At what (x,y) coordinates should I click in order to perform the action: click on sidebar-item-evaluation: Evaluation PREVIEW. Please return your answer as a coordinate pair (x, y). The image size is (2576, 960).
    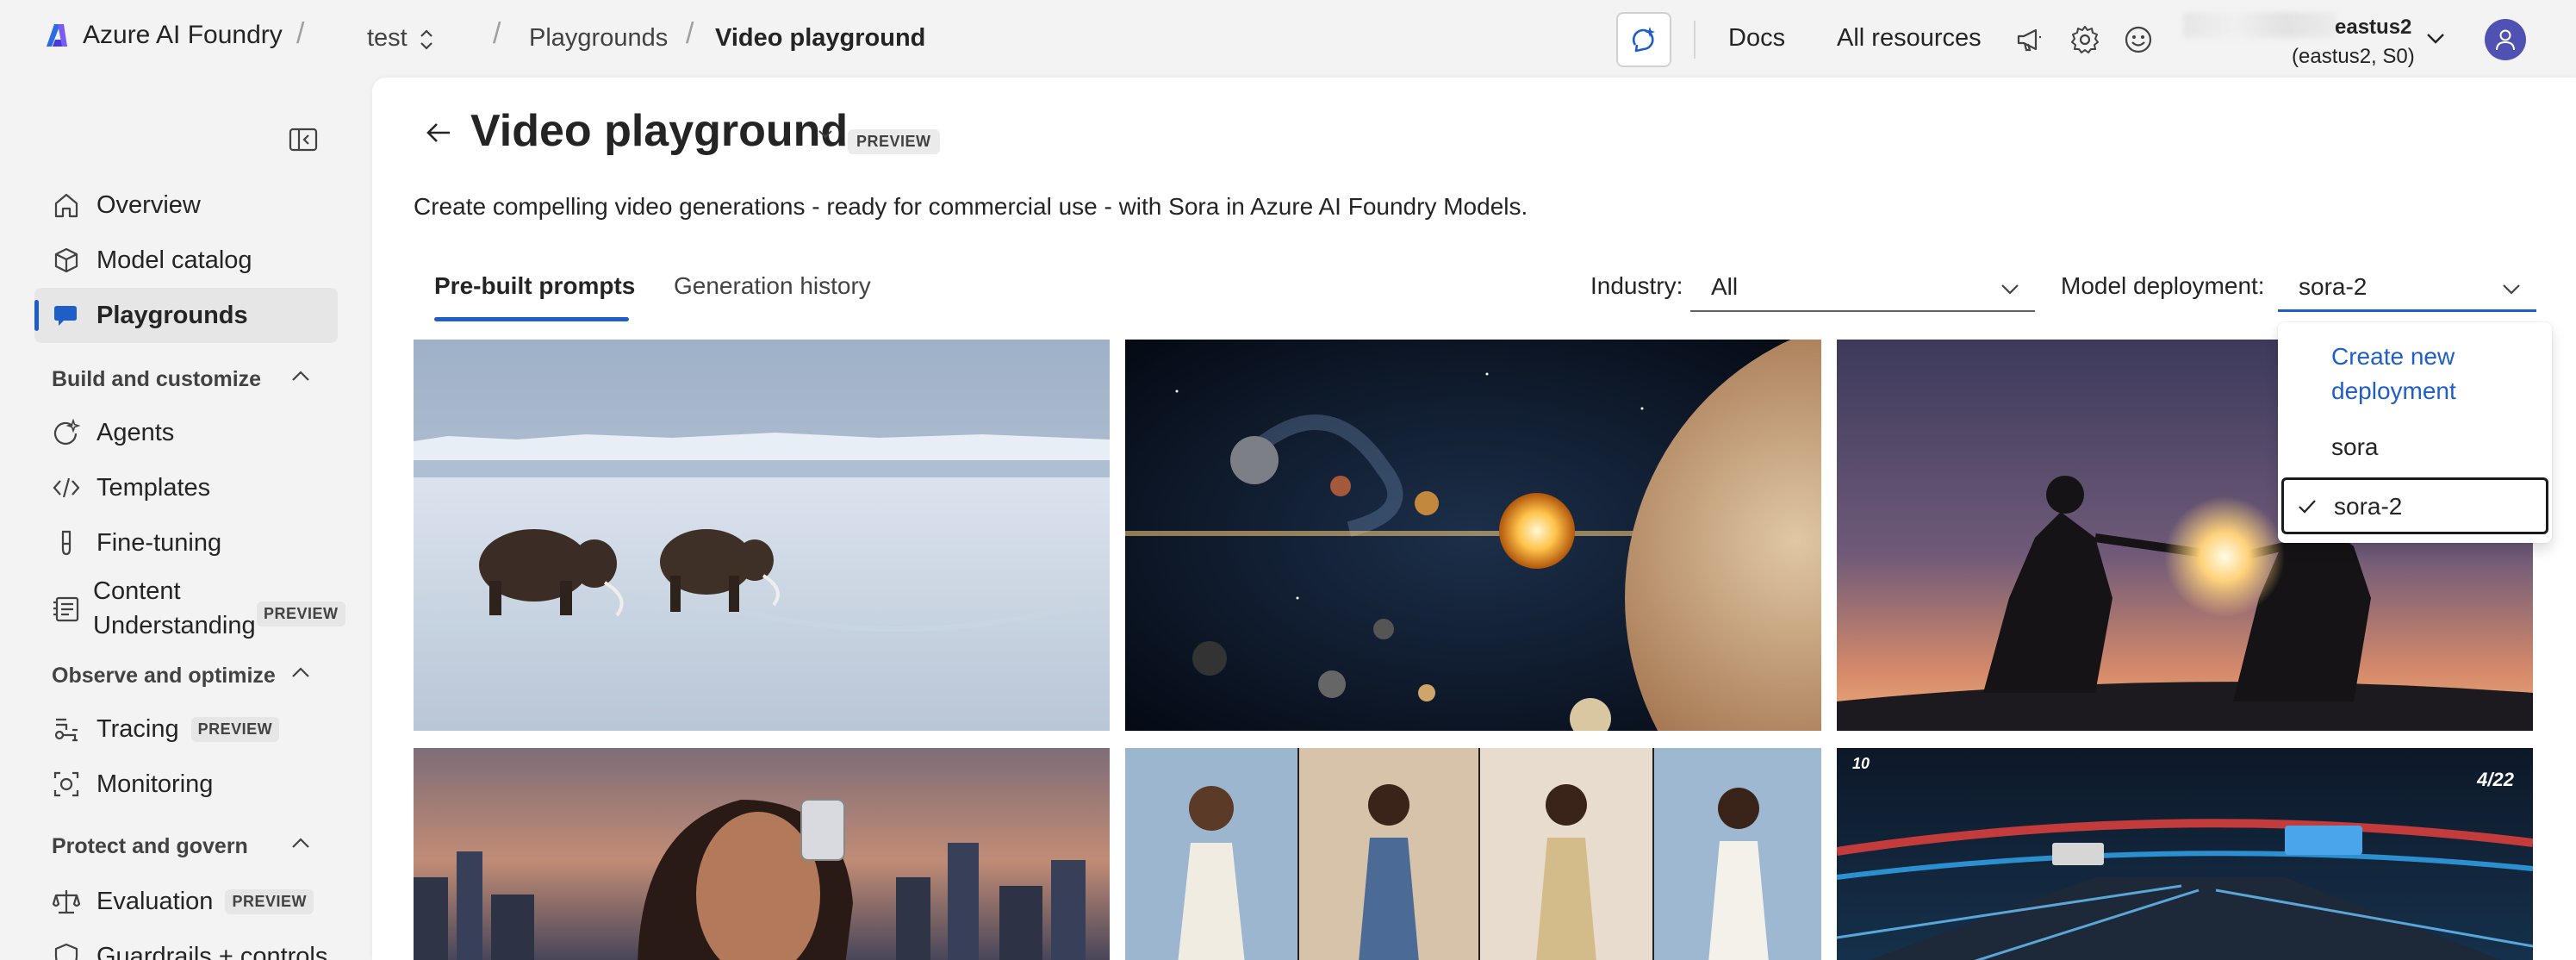
    Looking at the image, I should click on (186, 901).